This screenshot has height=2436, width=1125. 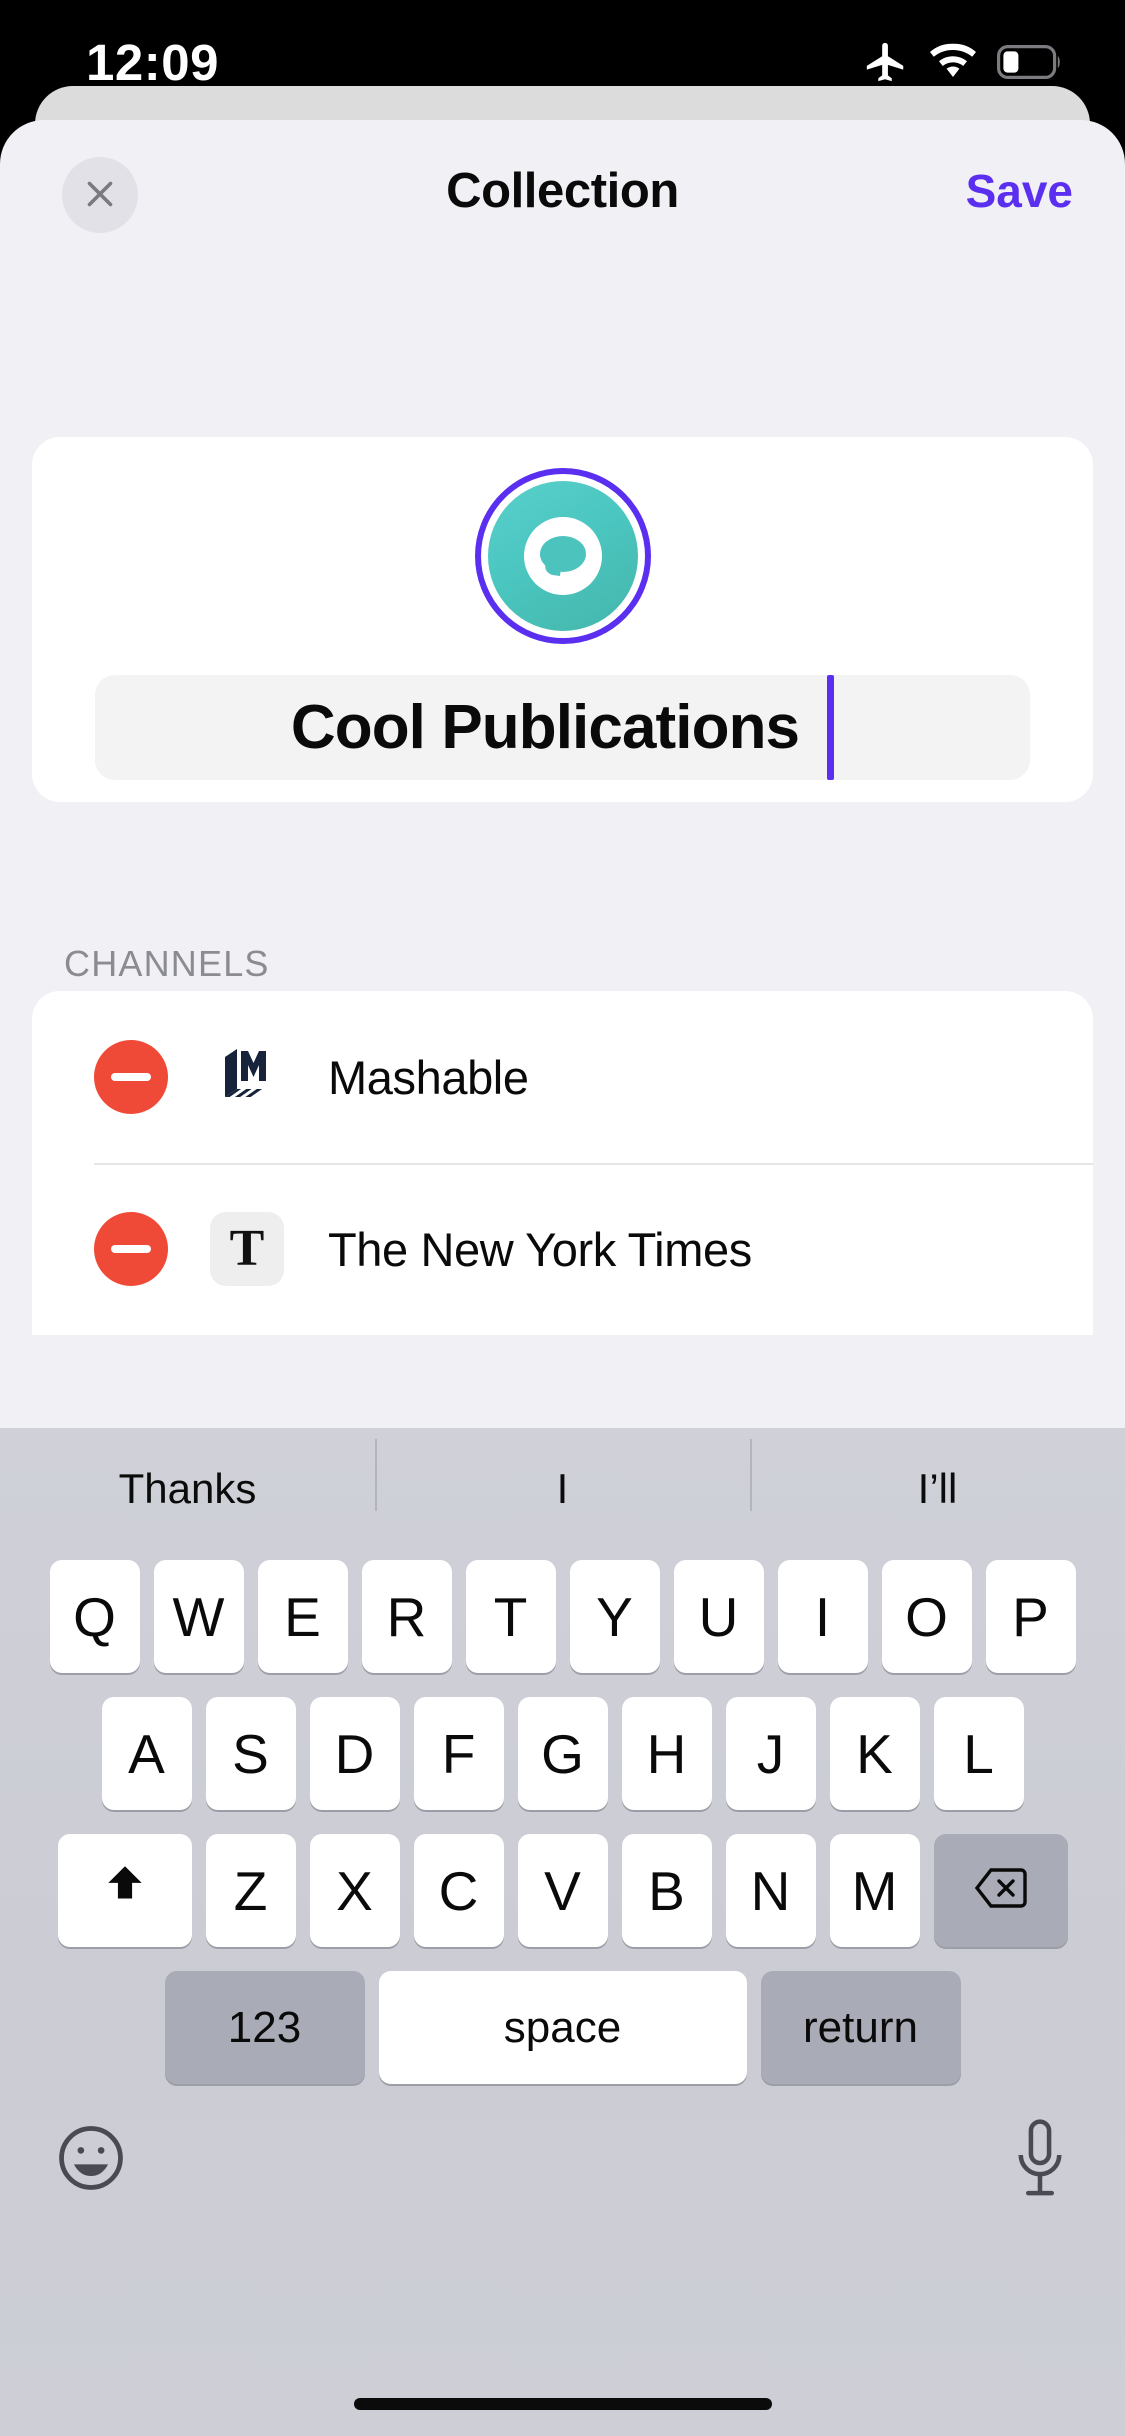 What do you see at coordinates (770, 1753) in the screenshot?
I see `key-j: J` at bounding box center [770, 1753].